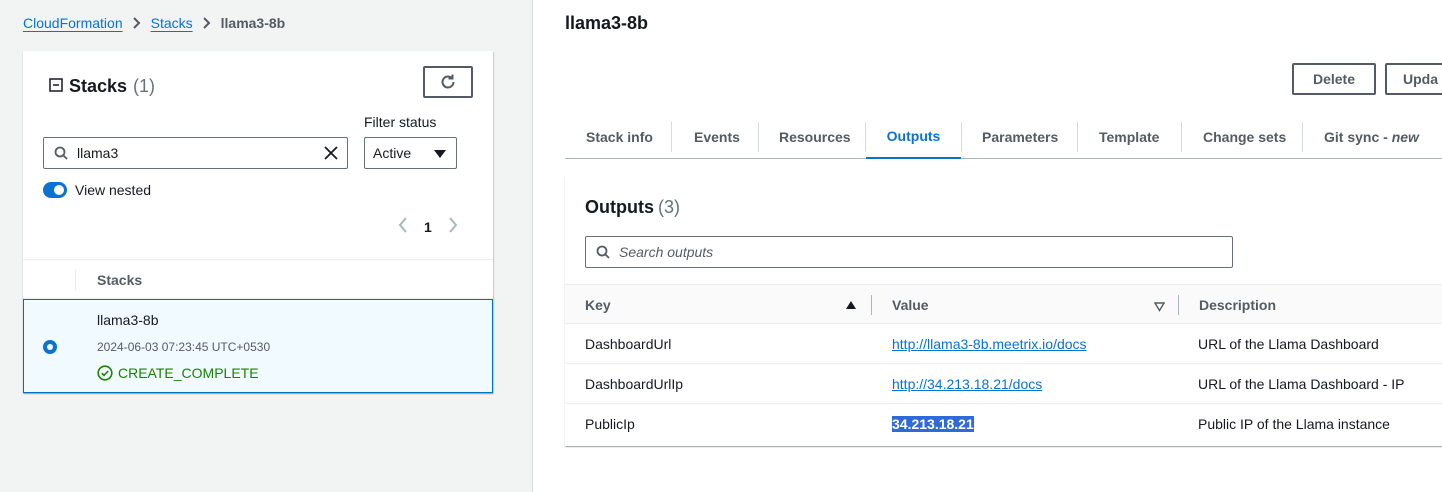 The height and width of the screenshot is (492, 1442). Describe the element at coordinates (50, 347) in the screenshot. I see `stack-radio-selected` at that location.